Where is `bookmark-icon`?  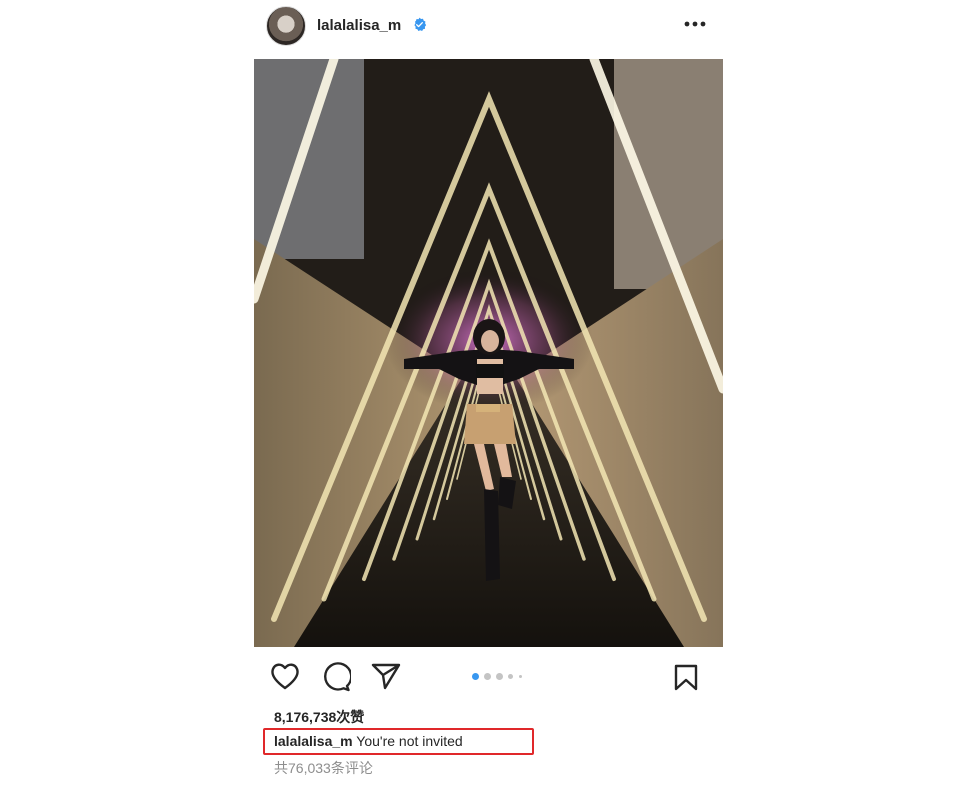
bookmark-icon is located at coordinates (686, 677).